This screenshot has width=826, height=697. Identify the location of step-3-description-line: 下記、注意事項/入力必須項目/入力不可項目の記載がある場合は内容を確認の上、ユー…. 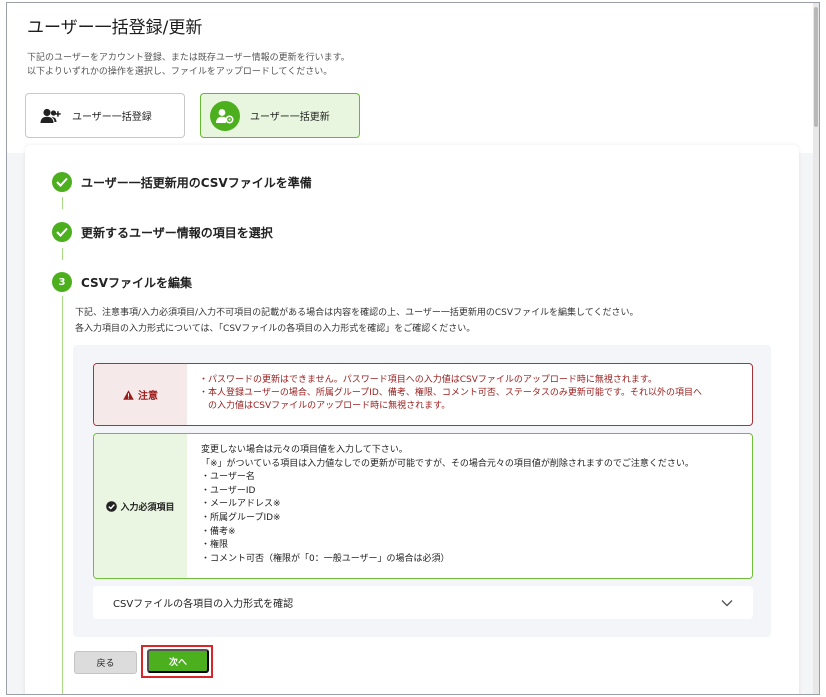
(357, 313).